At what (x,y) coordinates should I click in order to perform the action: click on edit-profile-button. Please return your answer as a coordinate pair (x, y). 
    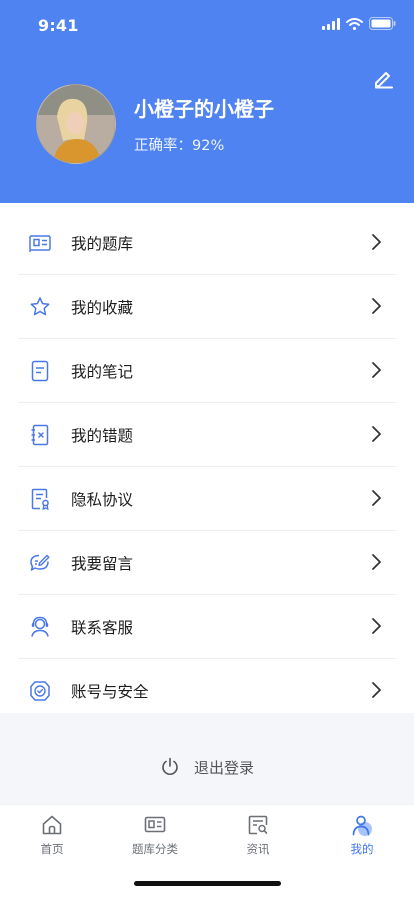
    Looking at the image, I should click on (384, 78).